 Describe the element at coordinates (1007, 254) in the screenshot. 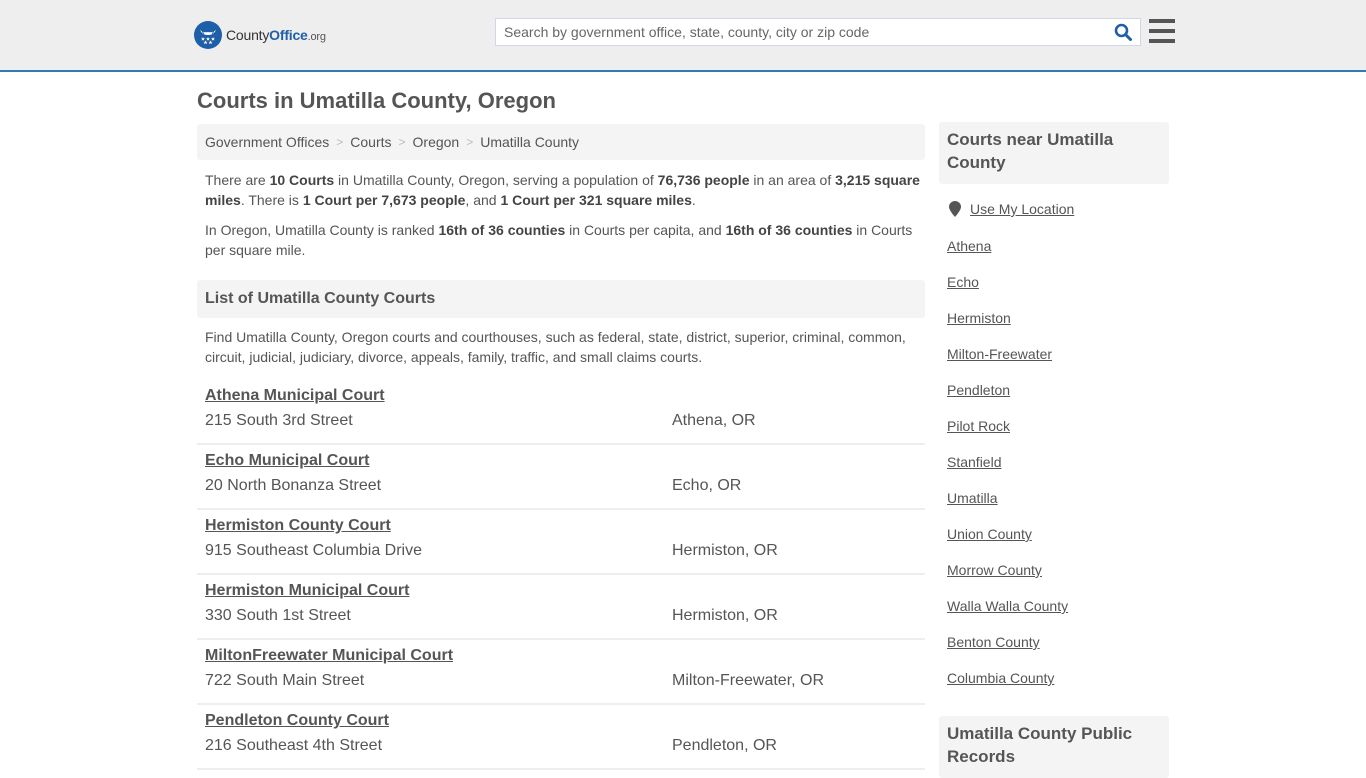

I see `nearby-link-athena: Athena` at that location.